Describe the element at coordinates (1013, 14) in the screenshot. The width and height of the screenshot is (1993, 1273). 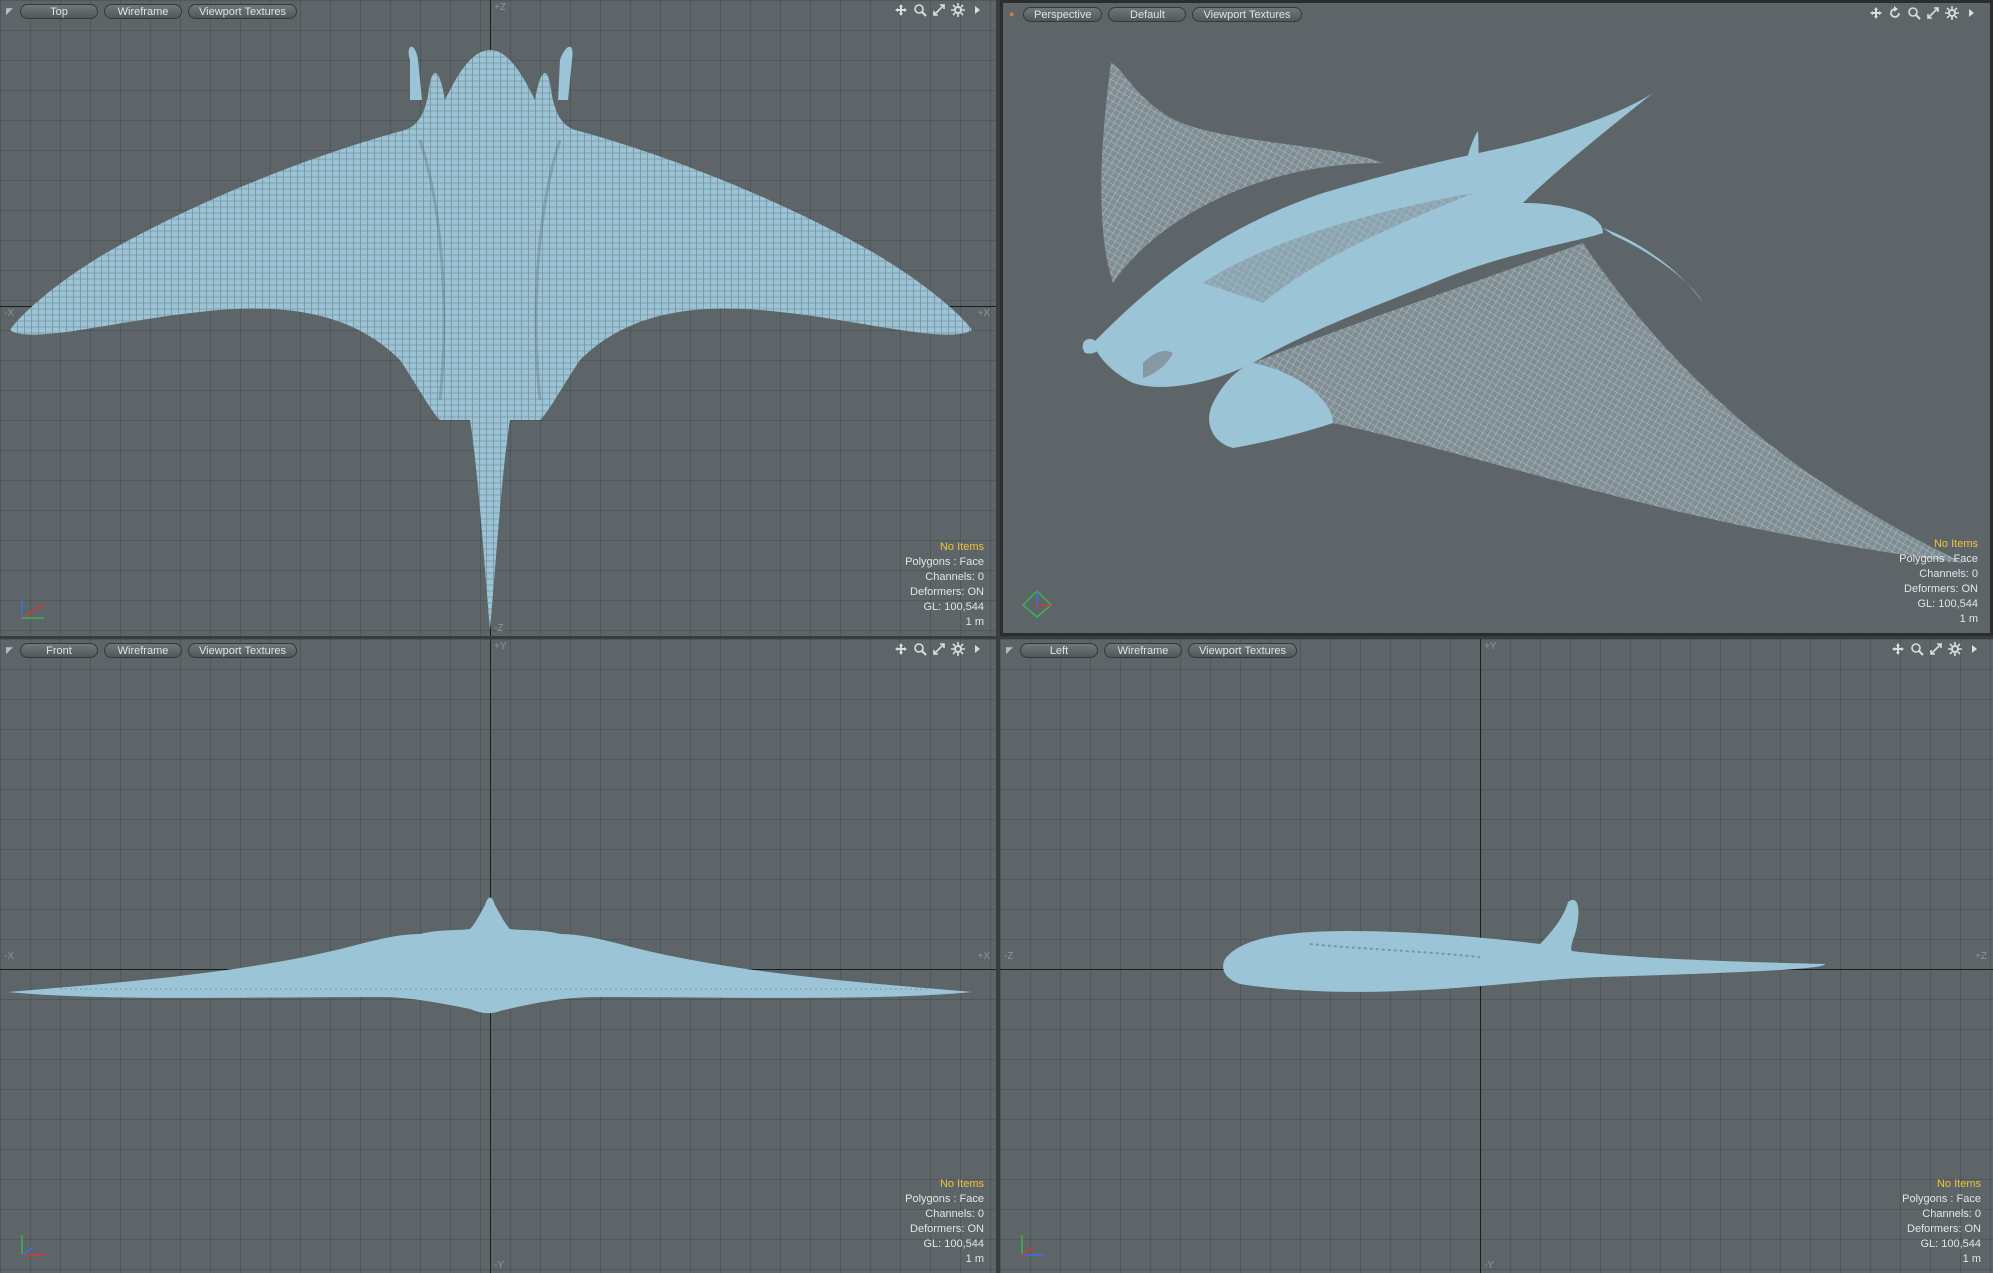
I see `viewport-menu-icon: ●` at that location.